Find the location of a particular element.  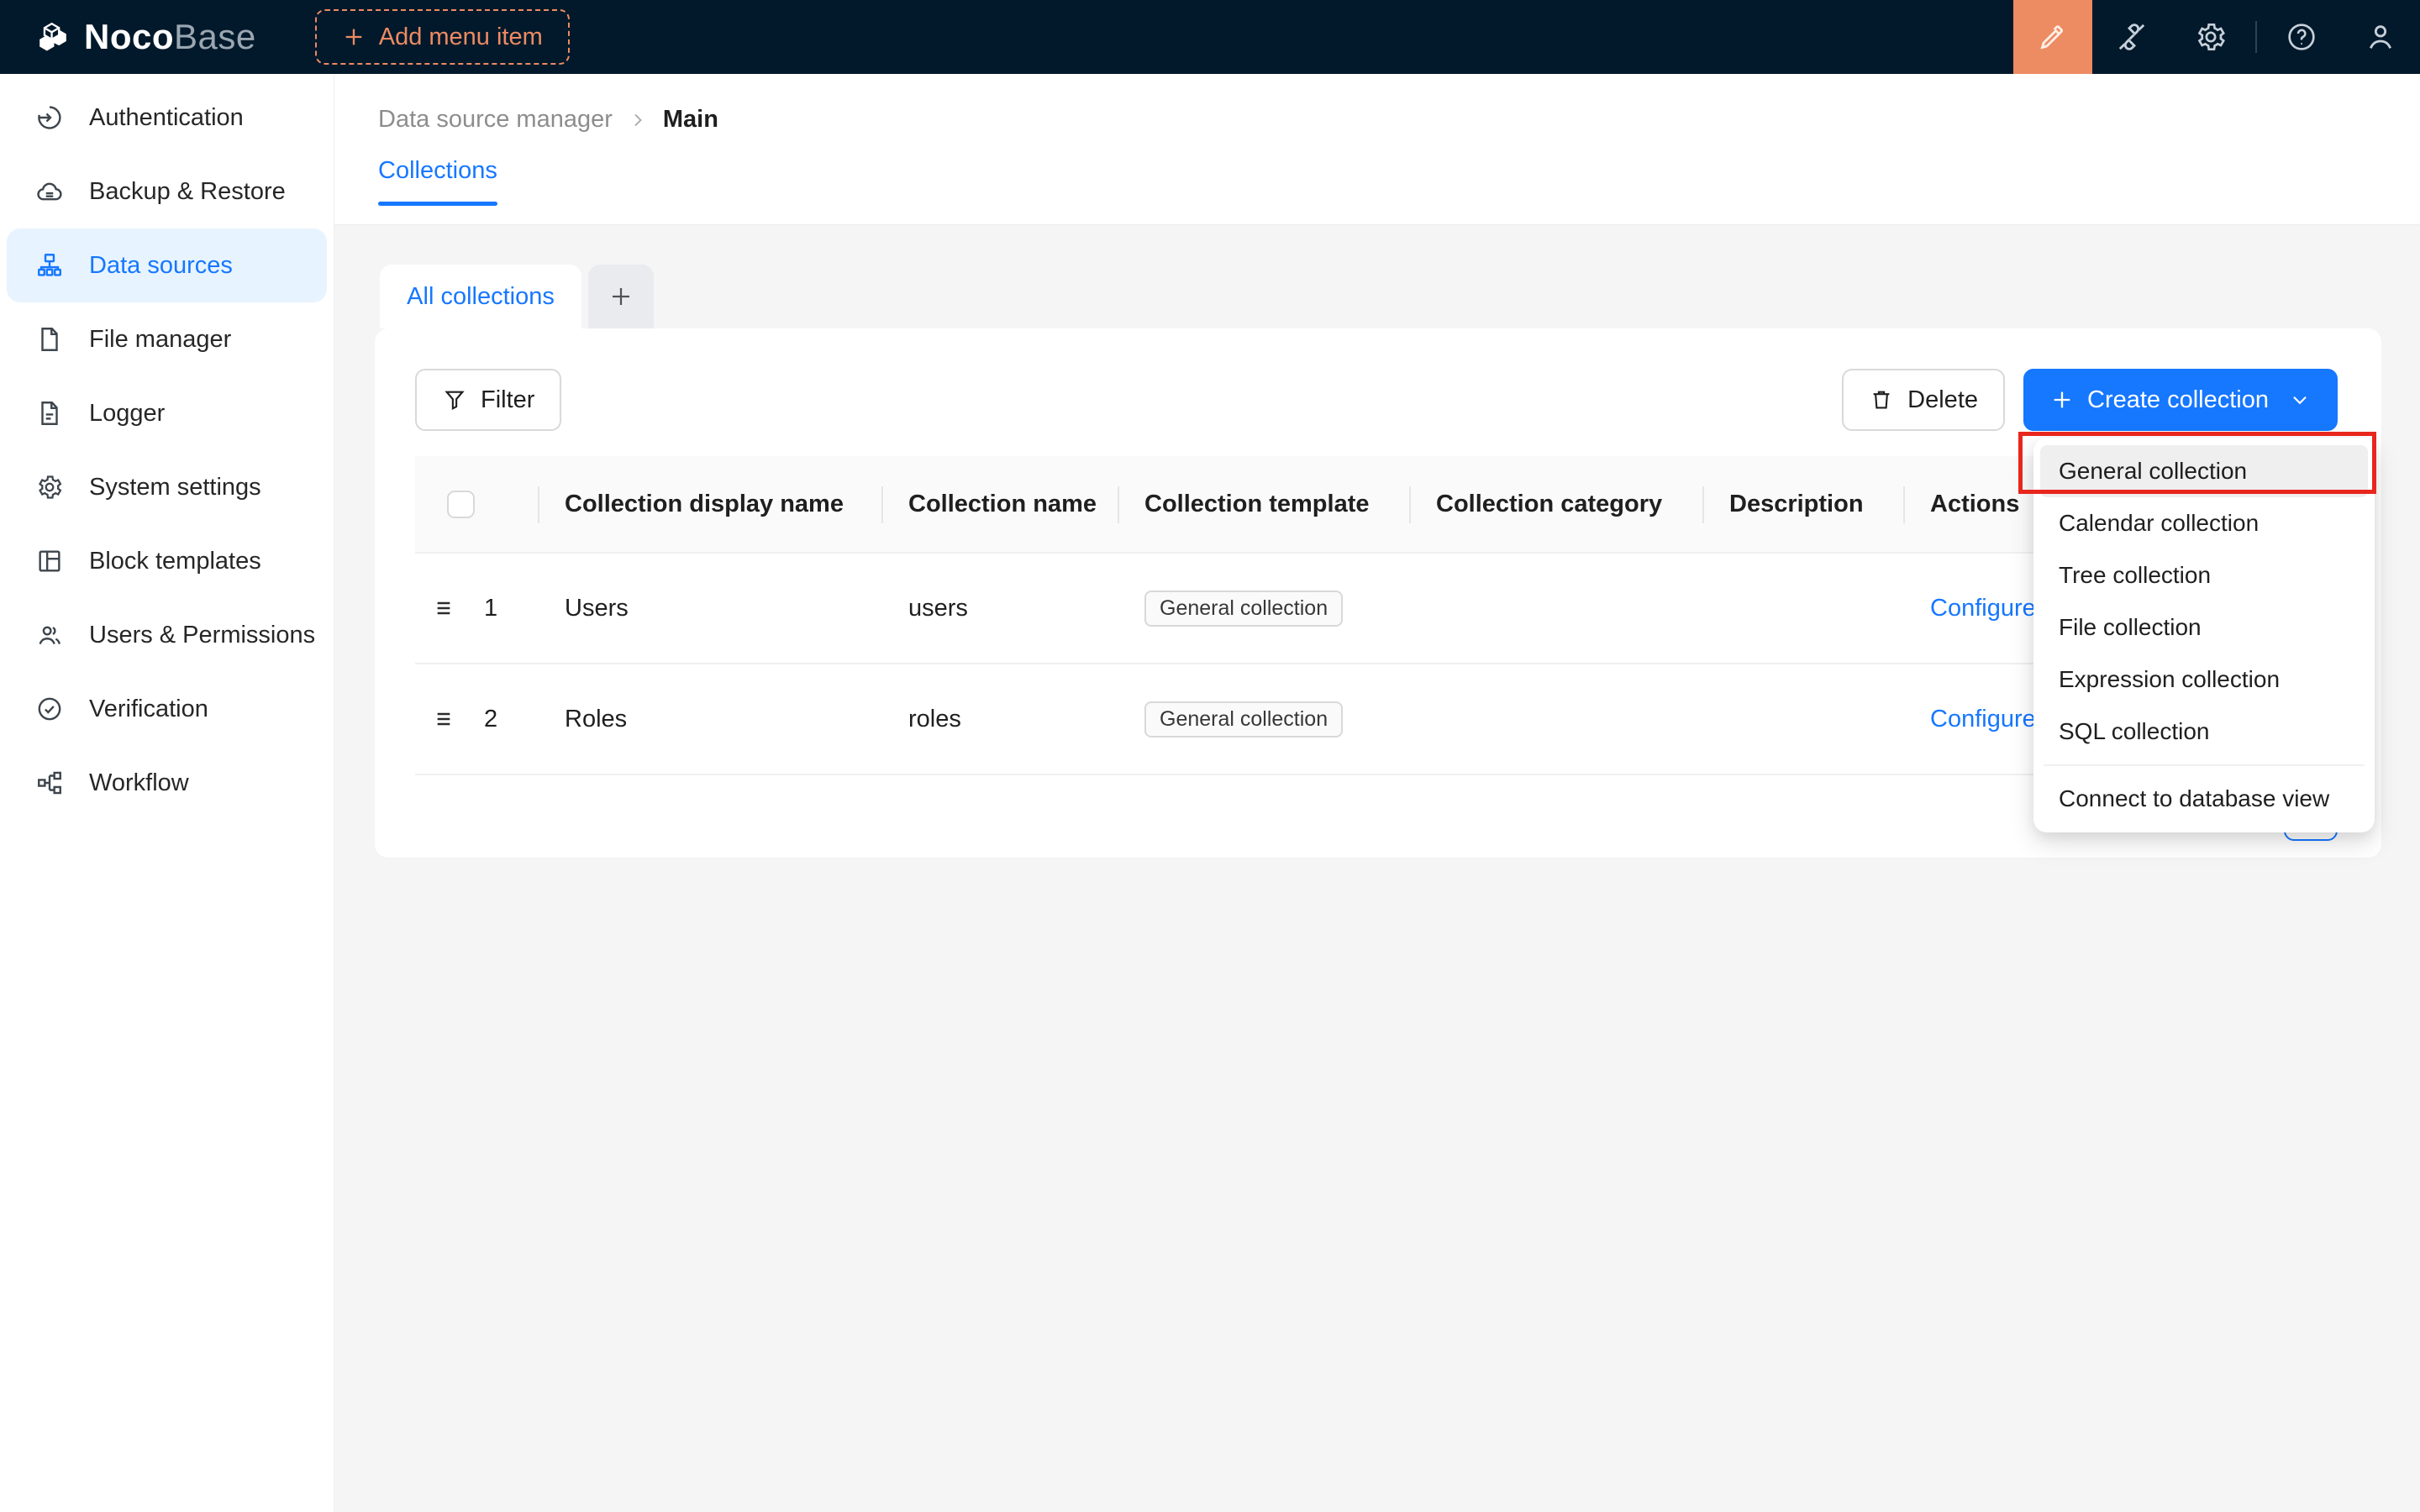

file-icon is located at coordinates (50, 339).